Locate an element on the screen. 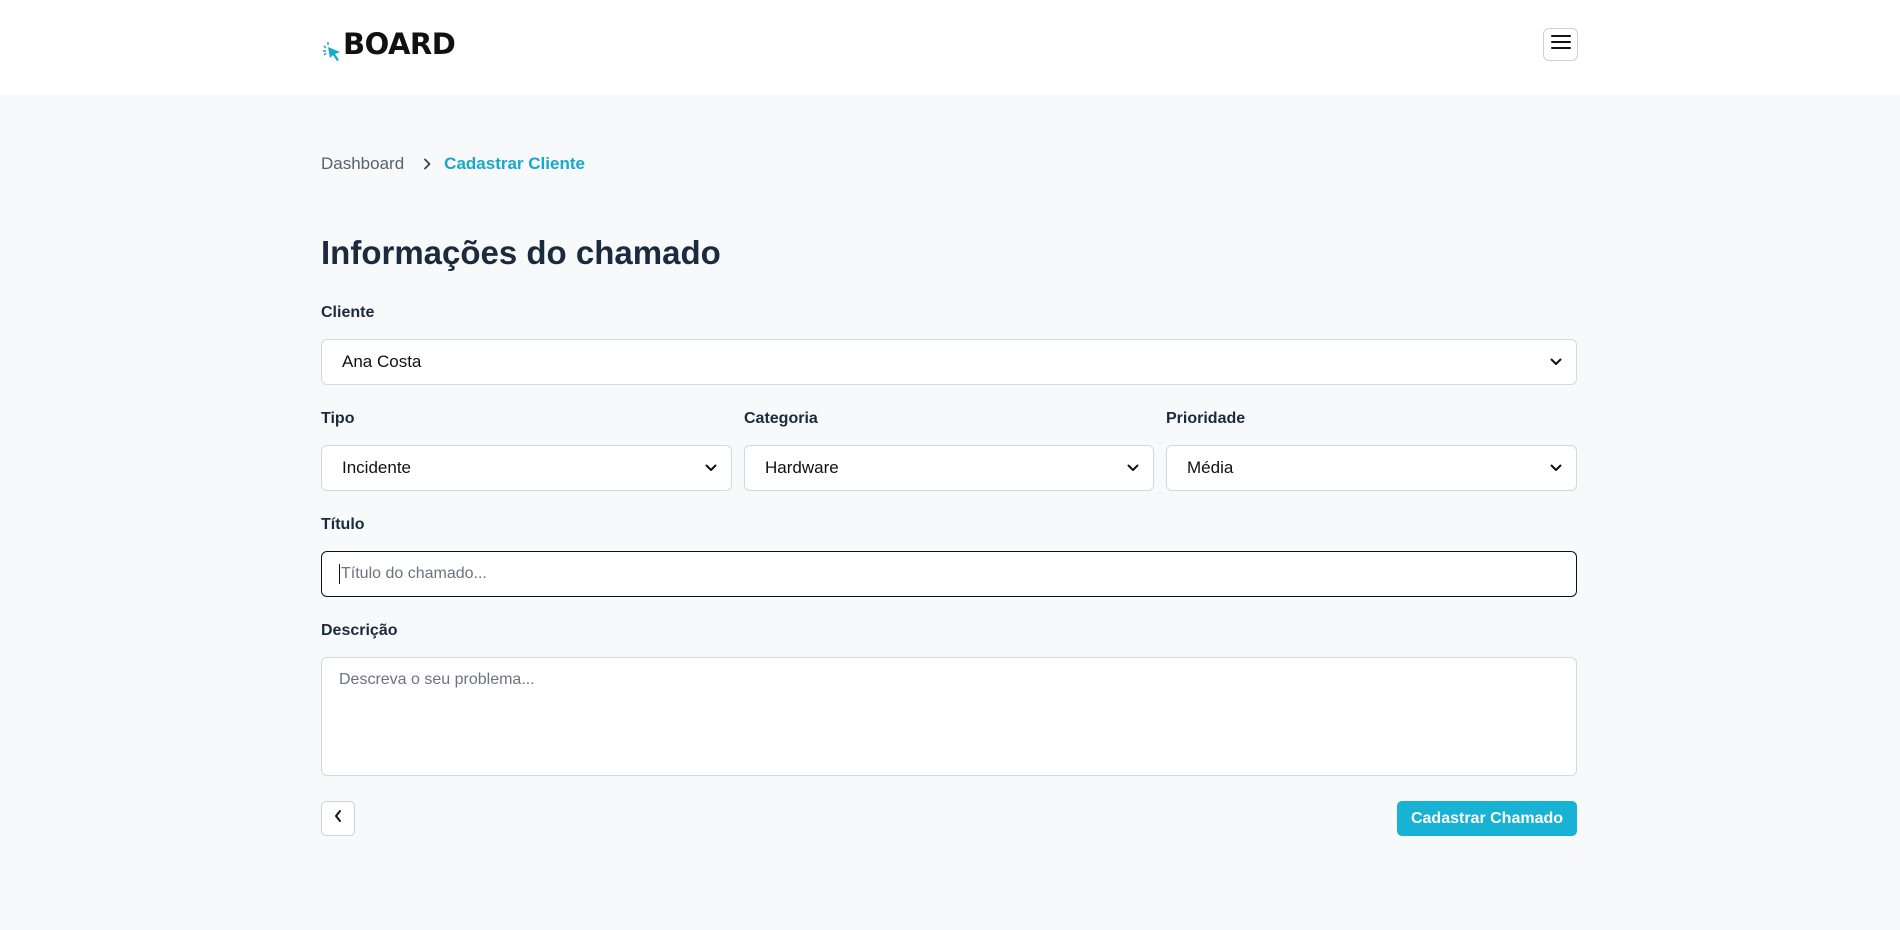 The width and height of the screenshot is (1900, 930). chevron-left-icon is located at coordinates (338, 818).